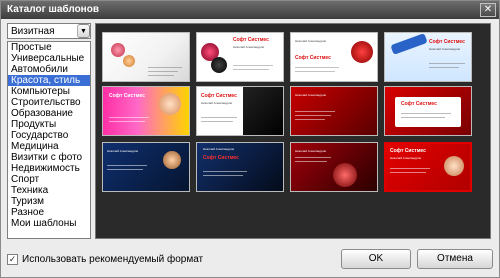 The image size is (500, 278). What do you see at coordinates (33, 31) in the screenshot?
I see `template-type-value: Визитная` at bounding box center [33, 31].